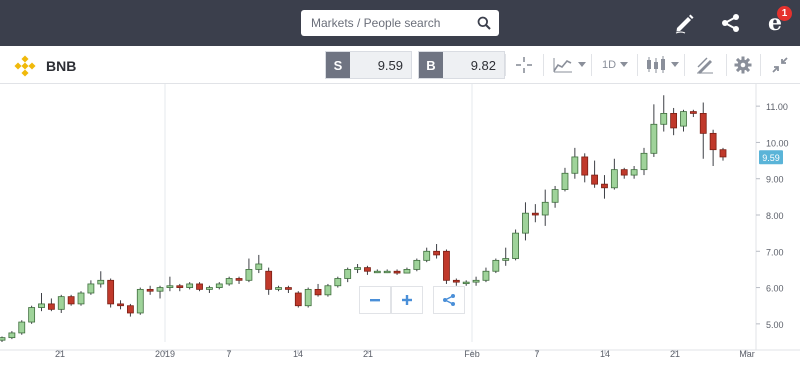 The width and height of the screenshot is (800, 368). Describe the element at coordinates (376, 23) in the screenshot. I see `search-placeholder: Markets / People search` at that location.